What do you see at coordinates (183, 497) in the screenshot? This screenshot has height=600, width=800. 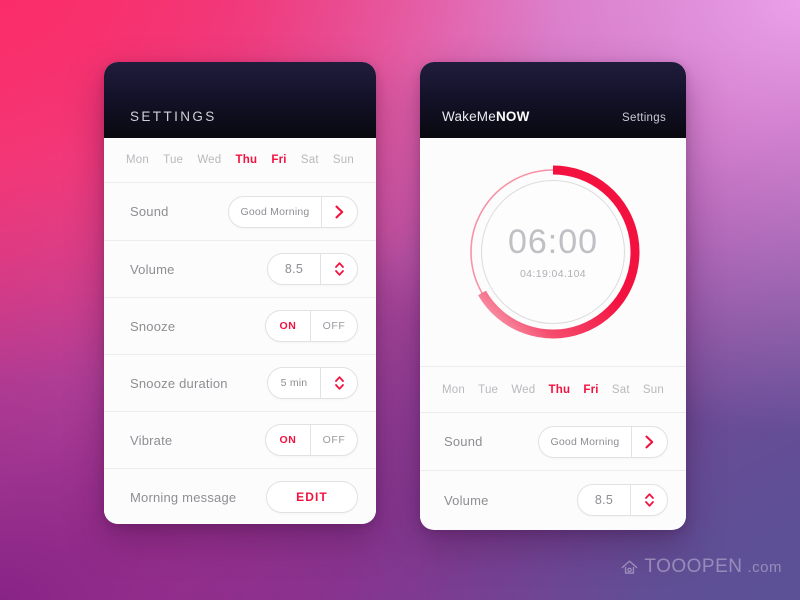 I see `row-morning-message-label: Morning message` at bounding box center [183, 497].